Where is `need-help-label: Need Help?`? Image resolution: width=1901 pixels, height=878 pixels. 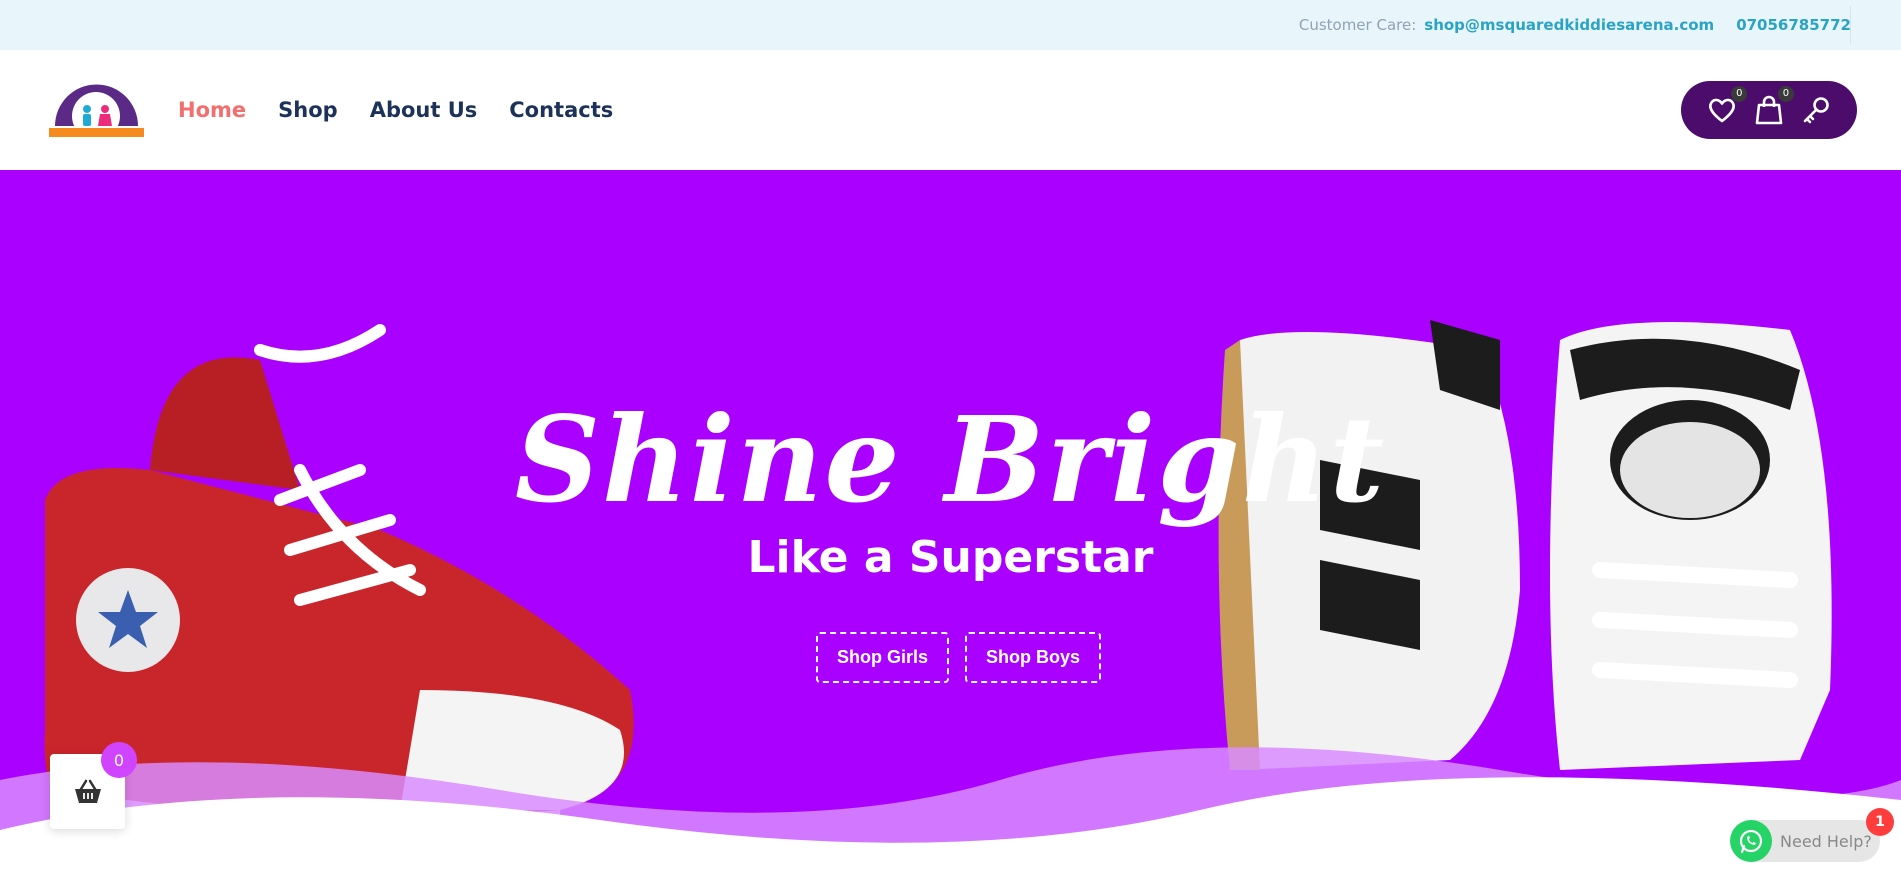
need-help-label: Need Help? is located at coordinates (1826, 841).